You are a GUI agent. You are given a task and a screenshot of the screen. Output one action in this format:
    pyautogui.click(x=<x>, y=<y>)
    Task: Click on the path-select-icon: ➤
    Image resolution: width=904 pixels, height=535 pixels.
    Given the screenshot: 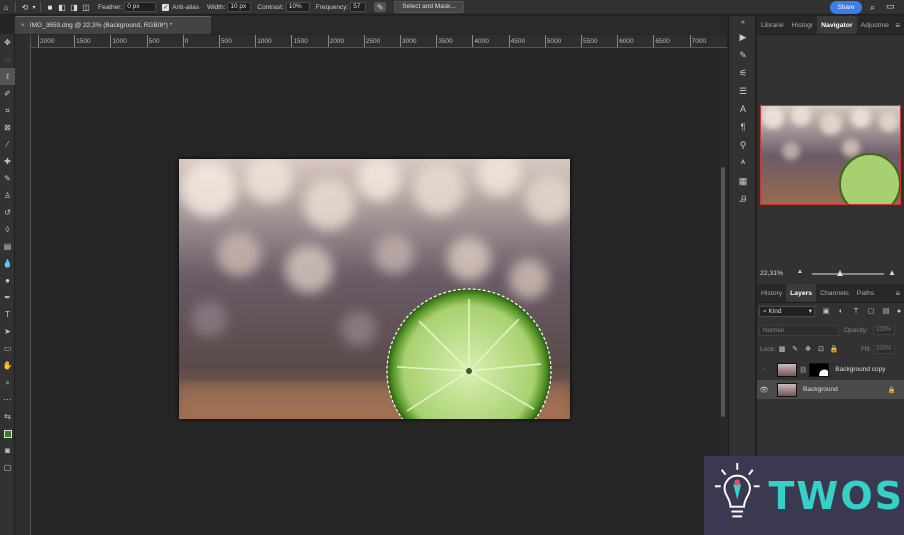 What is the action you would take?
    pyautogui.click(x=7, y=331)
    